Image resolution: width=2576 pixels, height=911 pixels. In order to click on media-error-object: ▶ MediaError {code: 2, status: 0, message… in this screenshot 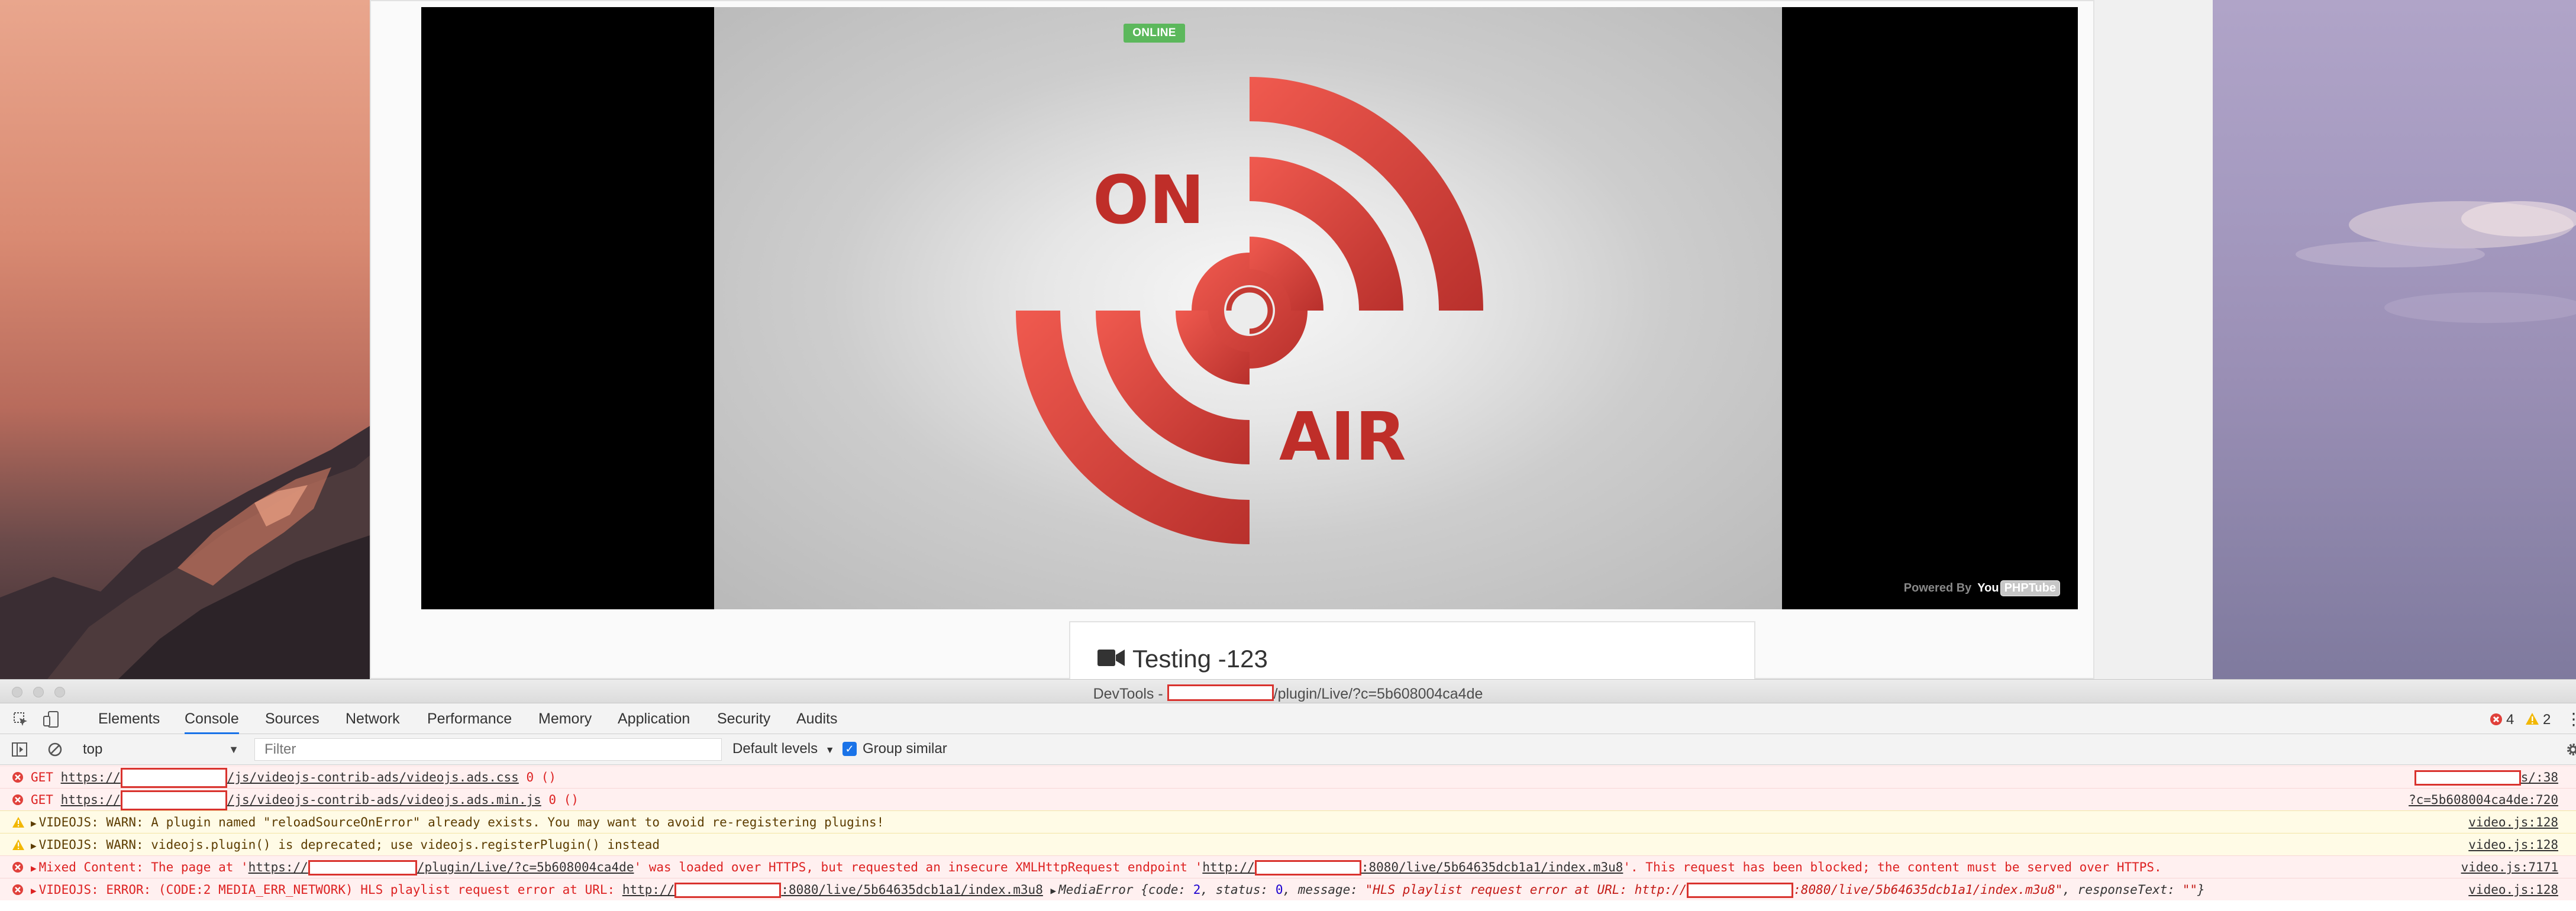, I will do `click(1628, 890)`.